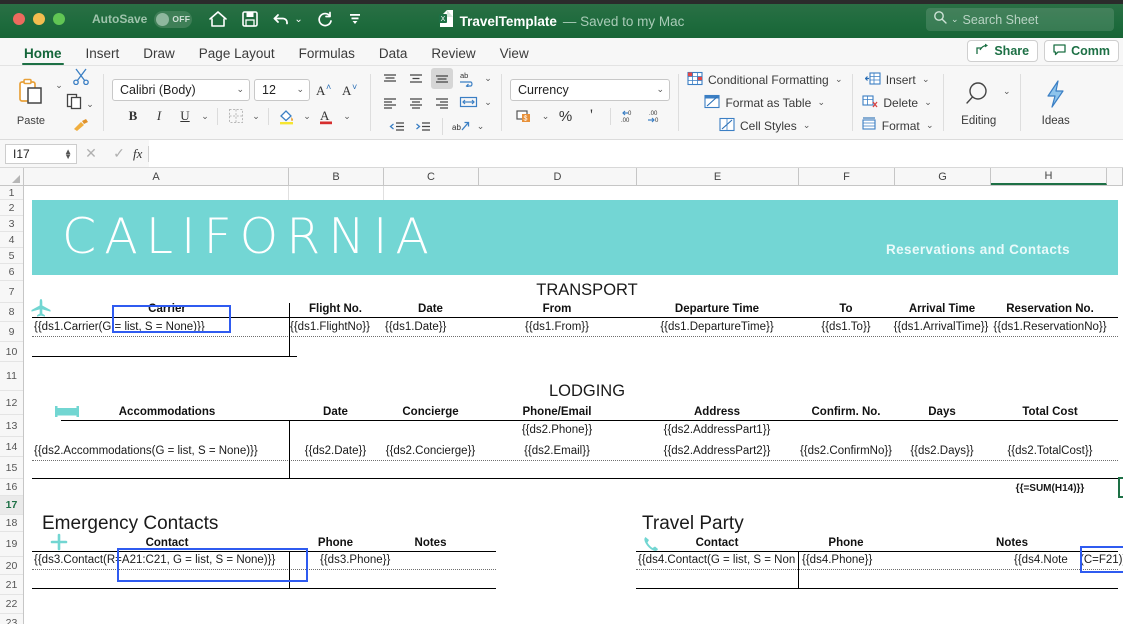  Describe the element at coordinates (181, 89) in the screenshot. I see `font-name-select: Calibri (Body) ⌄` at that location.